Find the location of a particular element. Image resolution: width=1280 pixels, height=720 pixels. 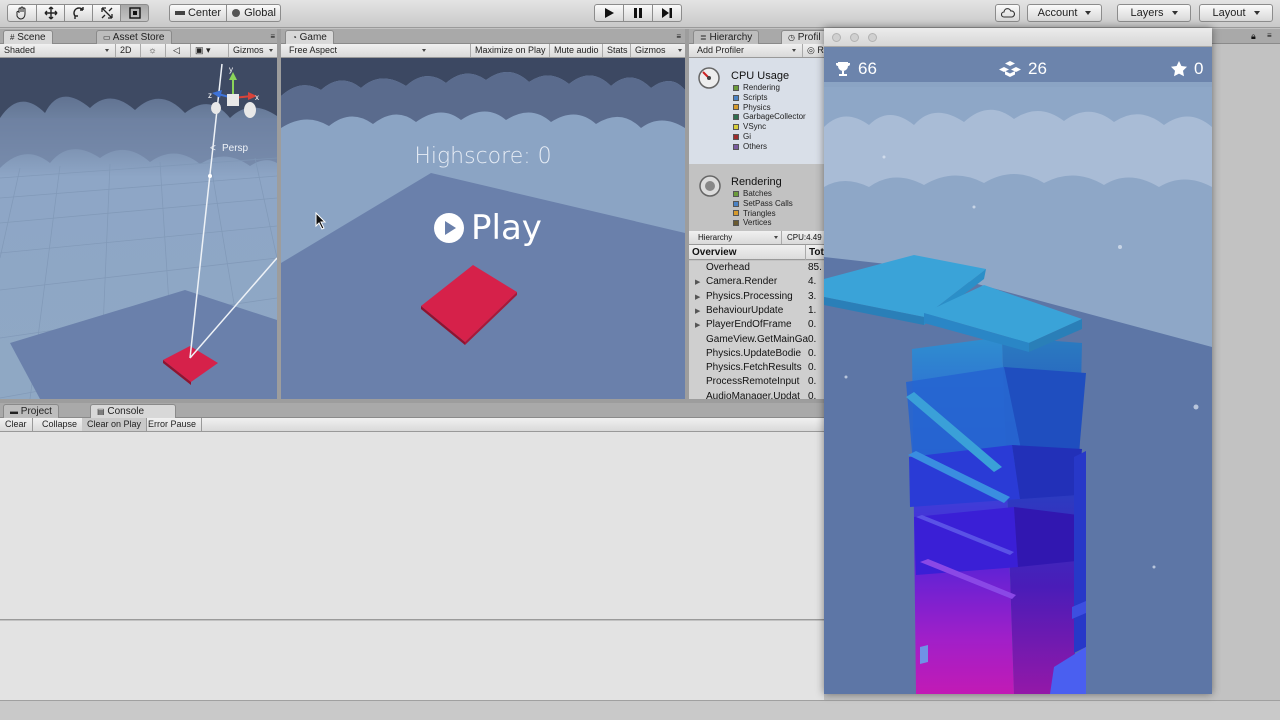

legend-item: Scripts is located at coordinates (769, 98).